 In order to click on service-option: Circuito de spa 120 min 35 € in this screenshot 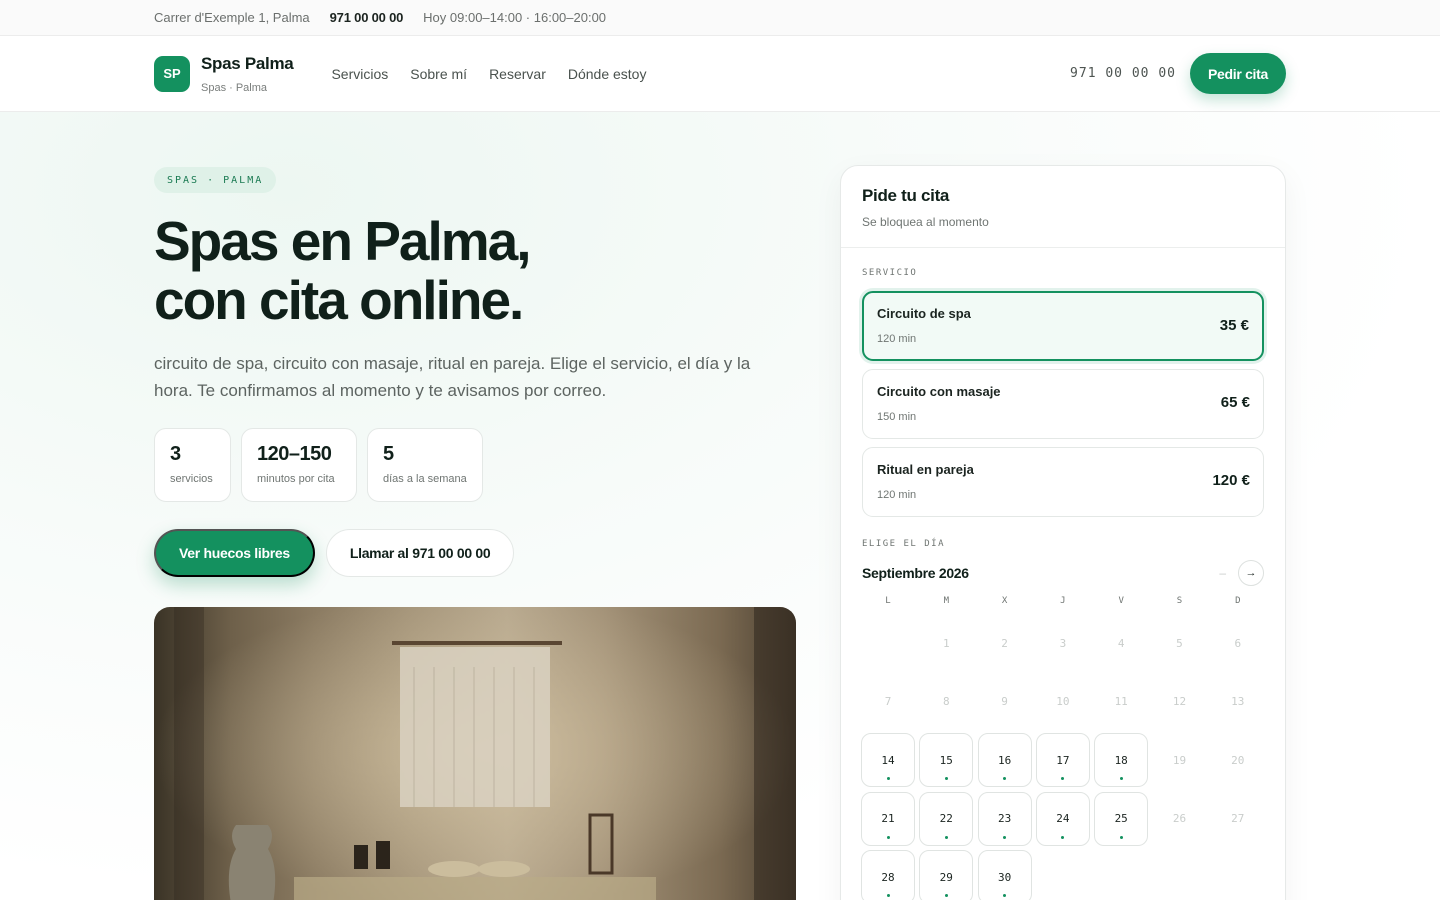, I will do `click(1063, 326)`.